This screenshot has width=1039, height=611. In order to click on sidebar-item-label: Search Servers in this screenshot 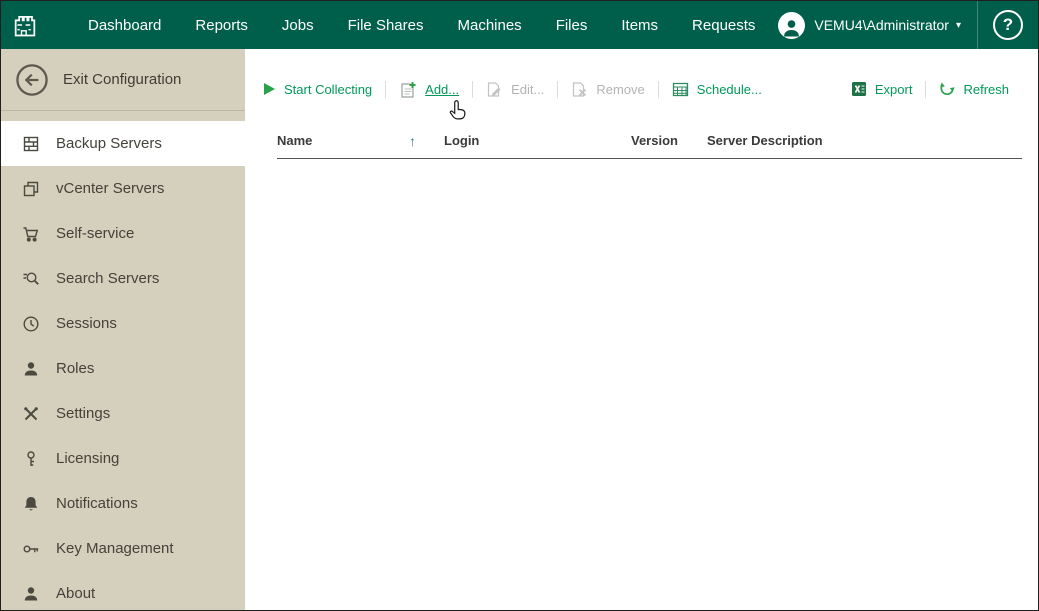, I will do `click(108, 278)`.